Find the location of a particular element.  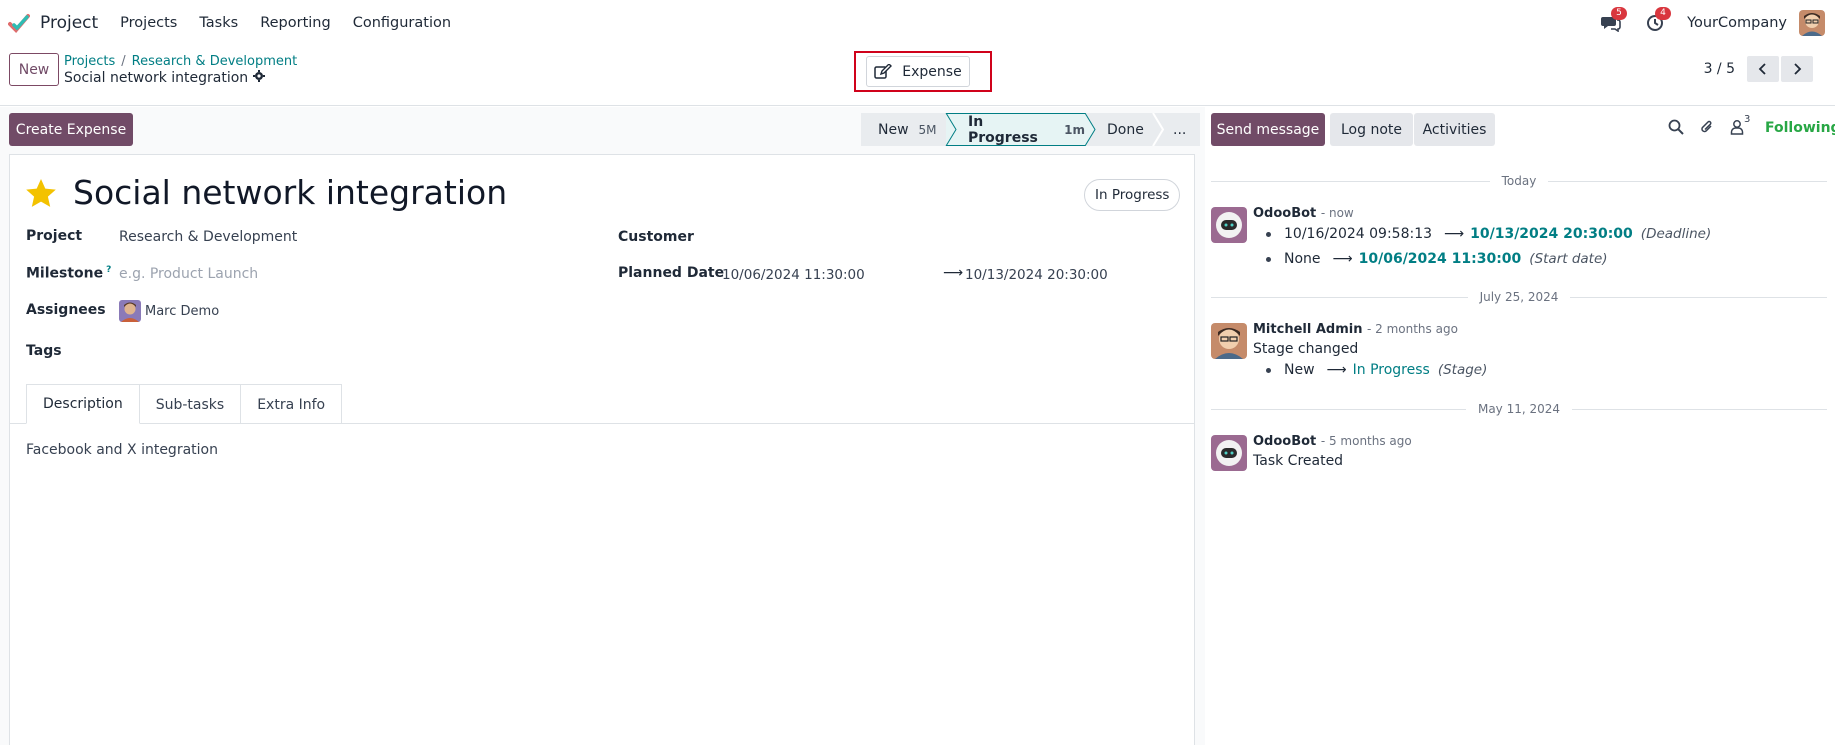

breadcrumb-projects: Projects is located at coordinates (89, 61).